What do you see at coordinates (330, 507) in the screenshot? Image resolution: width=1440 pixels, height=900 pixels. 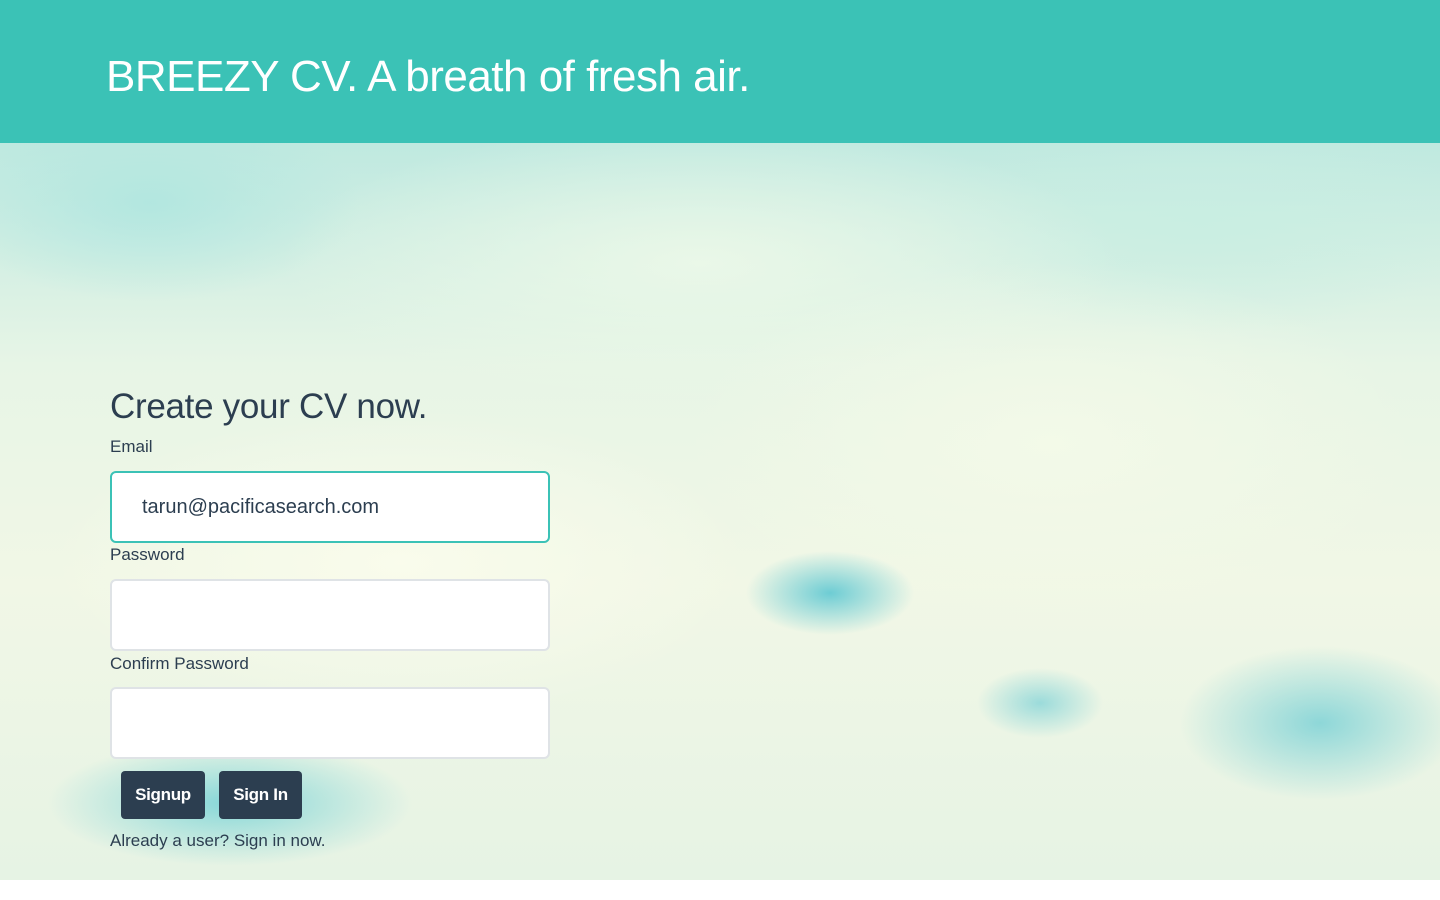 I see `email-field` at bounding box center [330, 507].